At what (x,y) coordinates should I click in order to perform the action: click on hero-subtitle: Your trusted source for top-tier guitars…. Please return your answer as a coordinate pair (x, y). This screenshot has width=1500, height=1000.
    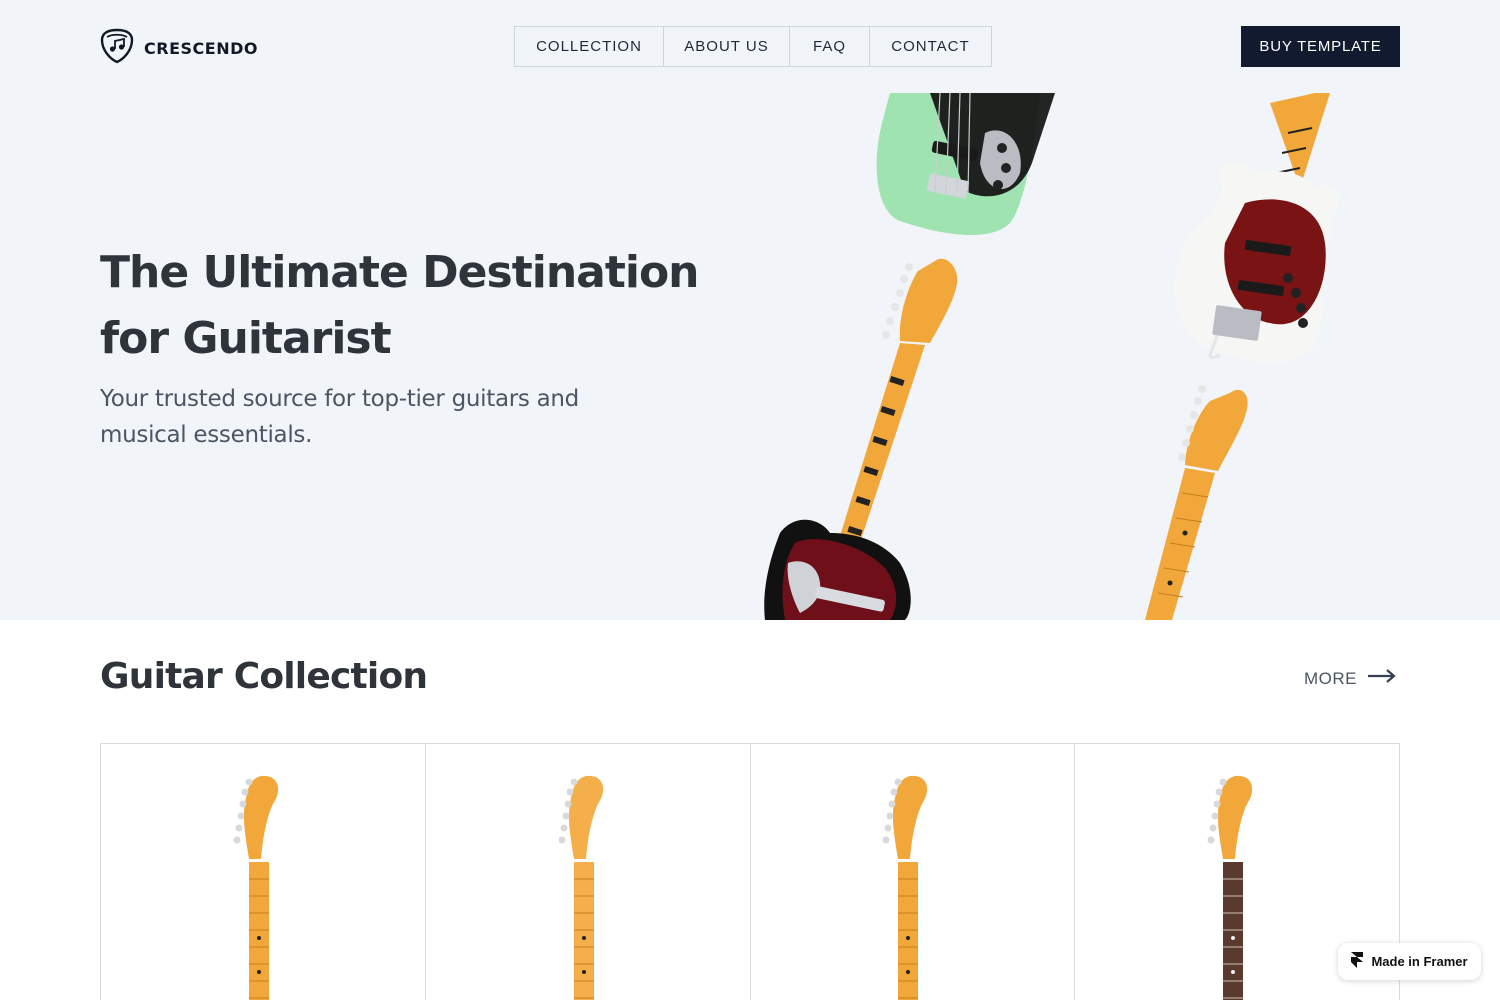
    Looking at the image, I should click on (339, 417).